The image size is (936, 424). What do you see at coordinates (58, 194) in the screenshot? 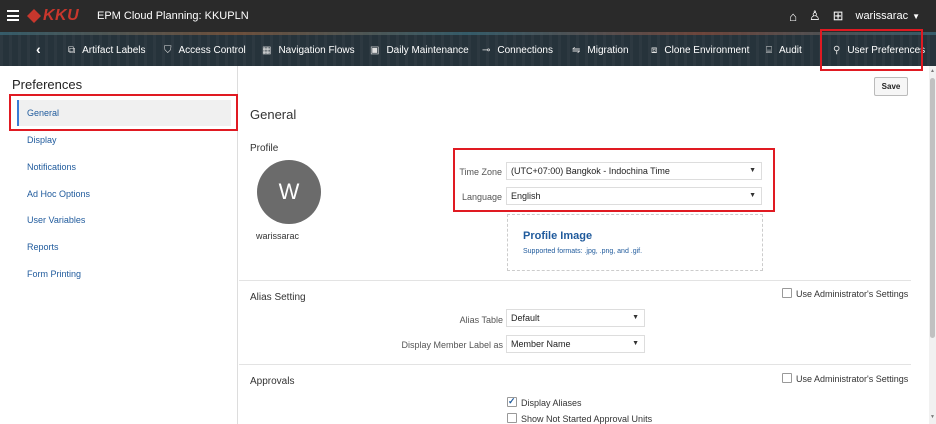
I see `sidebar-item-ad-hoc-options: Ad Hoc Options` at bounding box center [58, 194].